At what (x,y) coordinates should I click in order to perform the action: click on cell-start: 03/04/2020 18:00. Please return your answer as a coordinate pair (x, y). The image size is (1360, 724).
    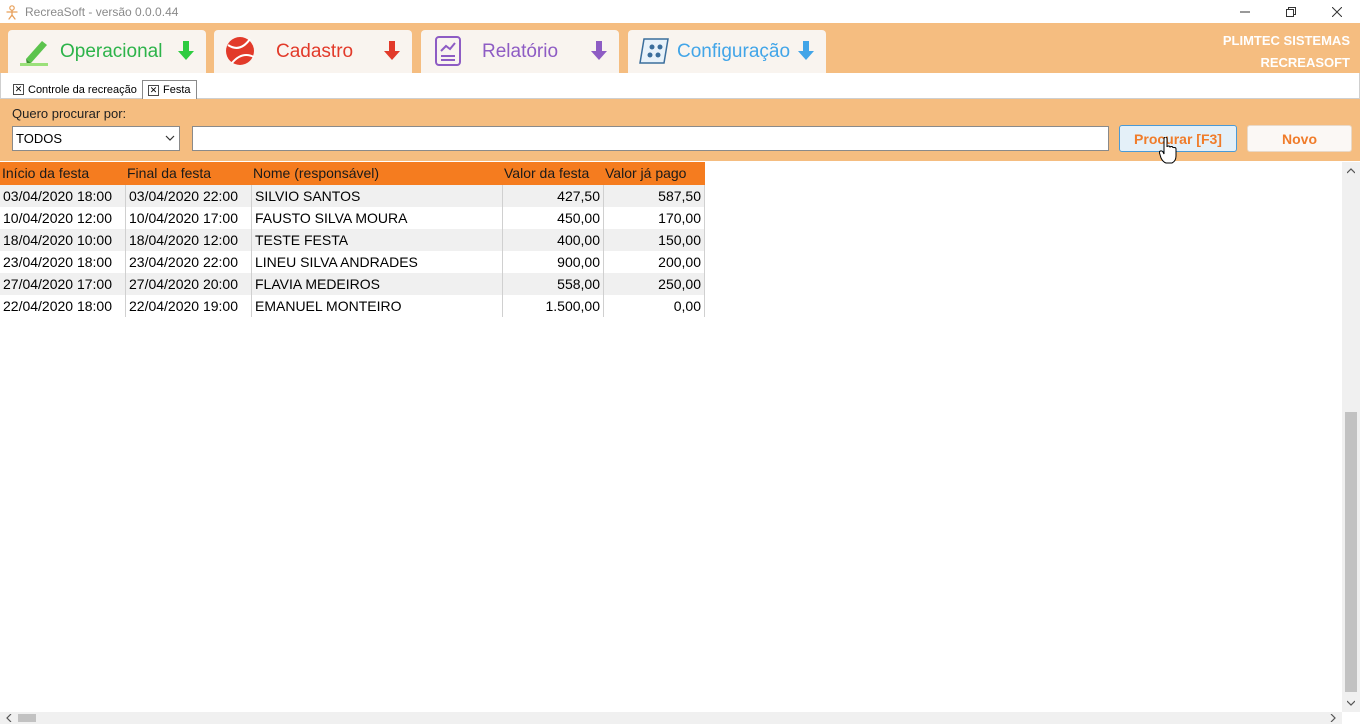
    Looking at the image, I should click on (57, 196).